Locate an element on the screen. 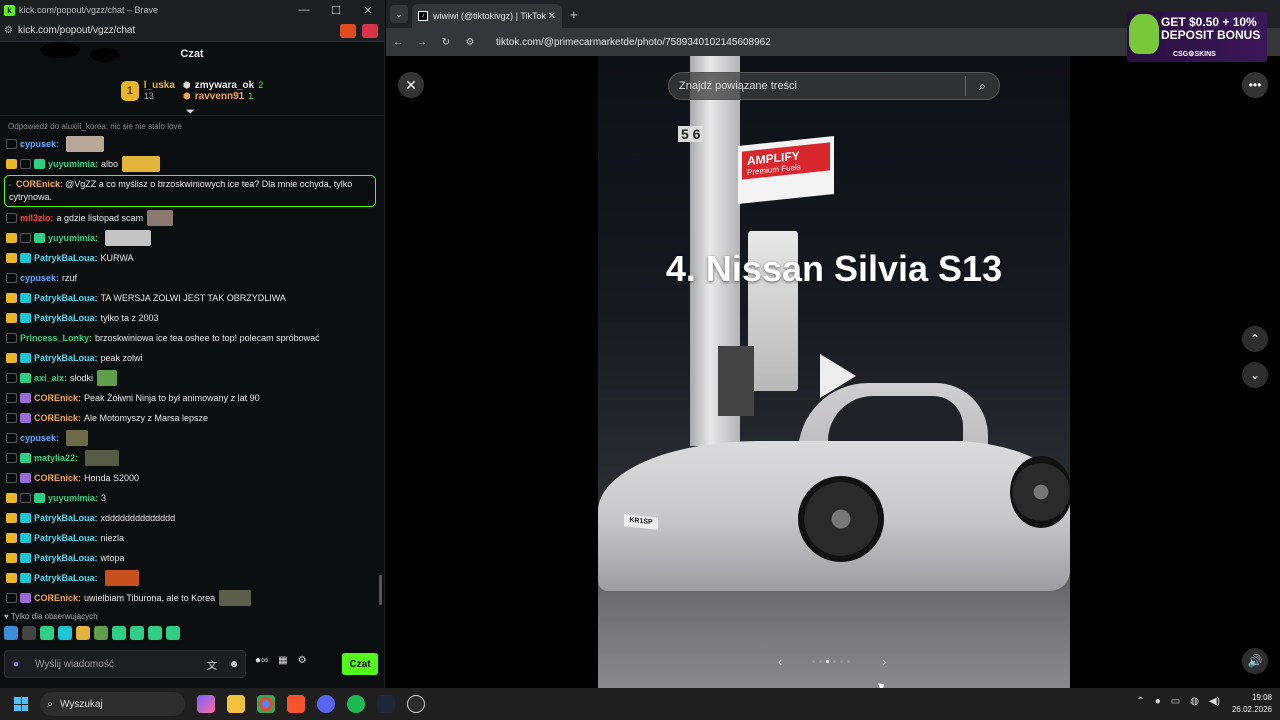  emoji-icon: ☻ is located at coordinates (234, 664).